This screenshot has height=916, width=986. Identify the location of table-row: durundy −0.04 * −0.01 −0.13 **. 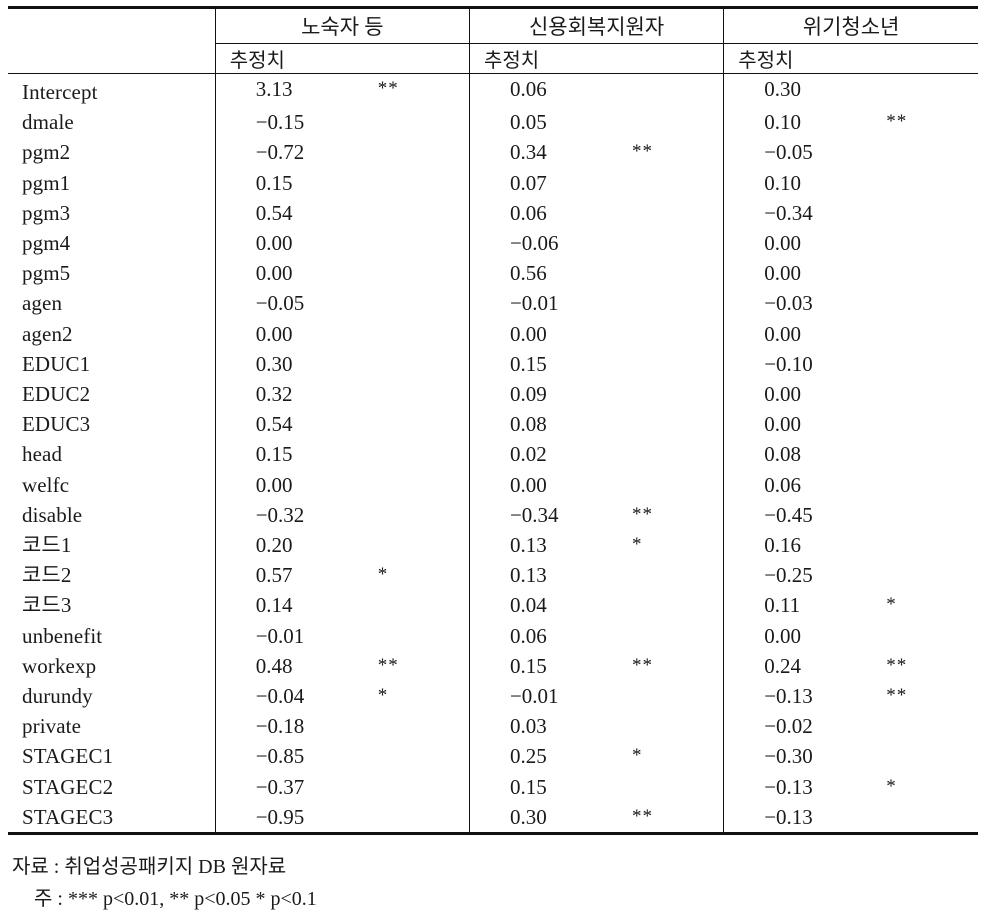
(493, 696).